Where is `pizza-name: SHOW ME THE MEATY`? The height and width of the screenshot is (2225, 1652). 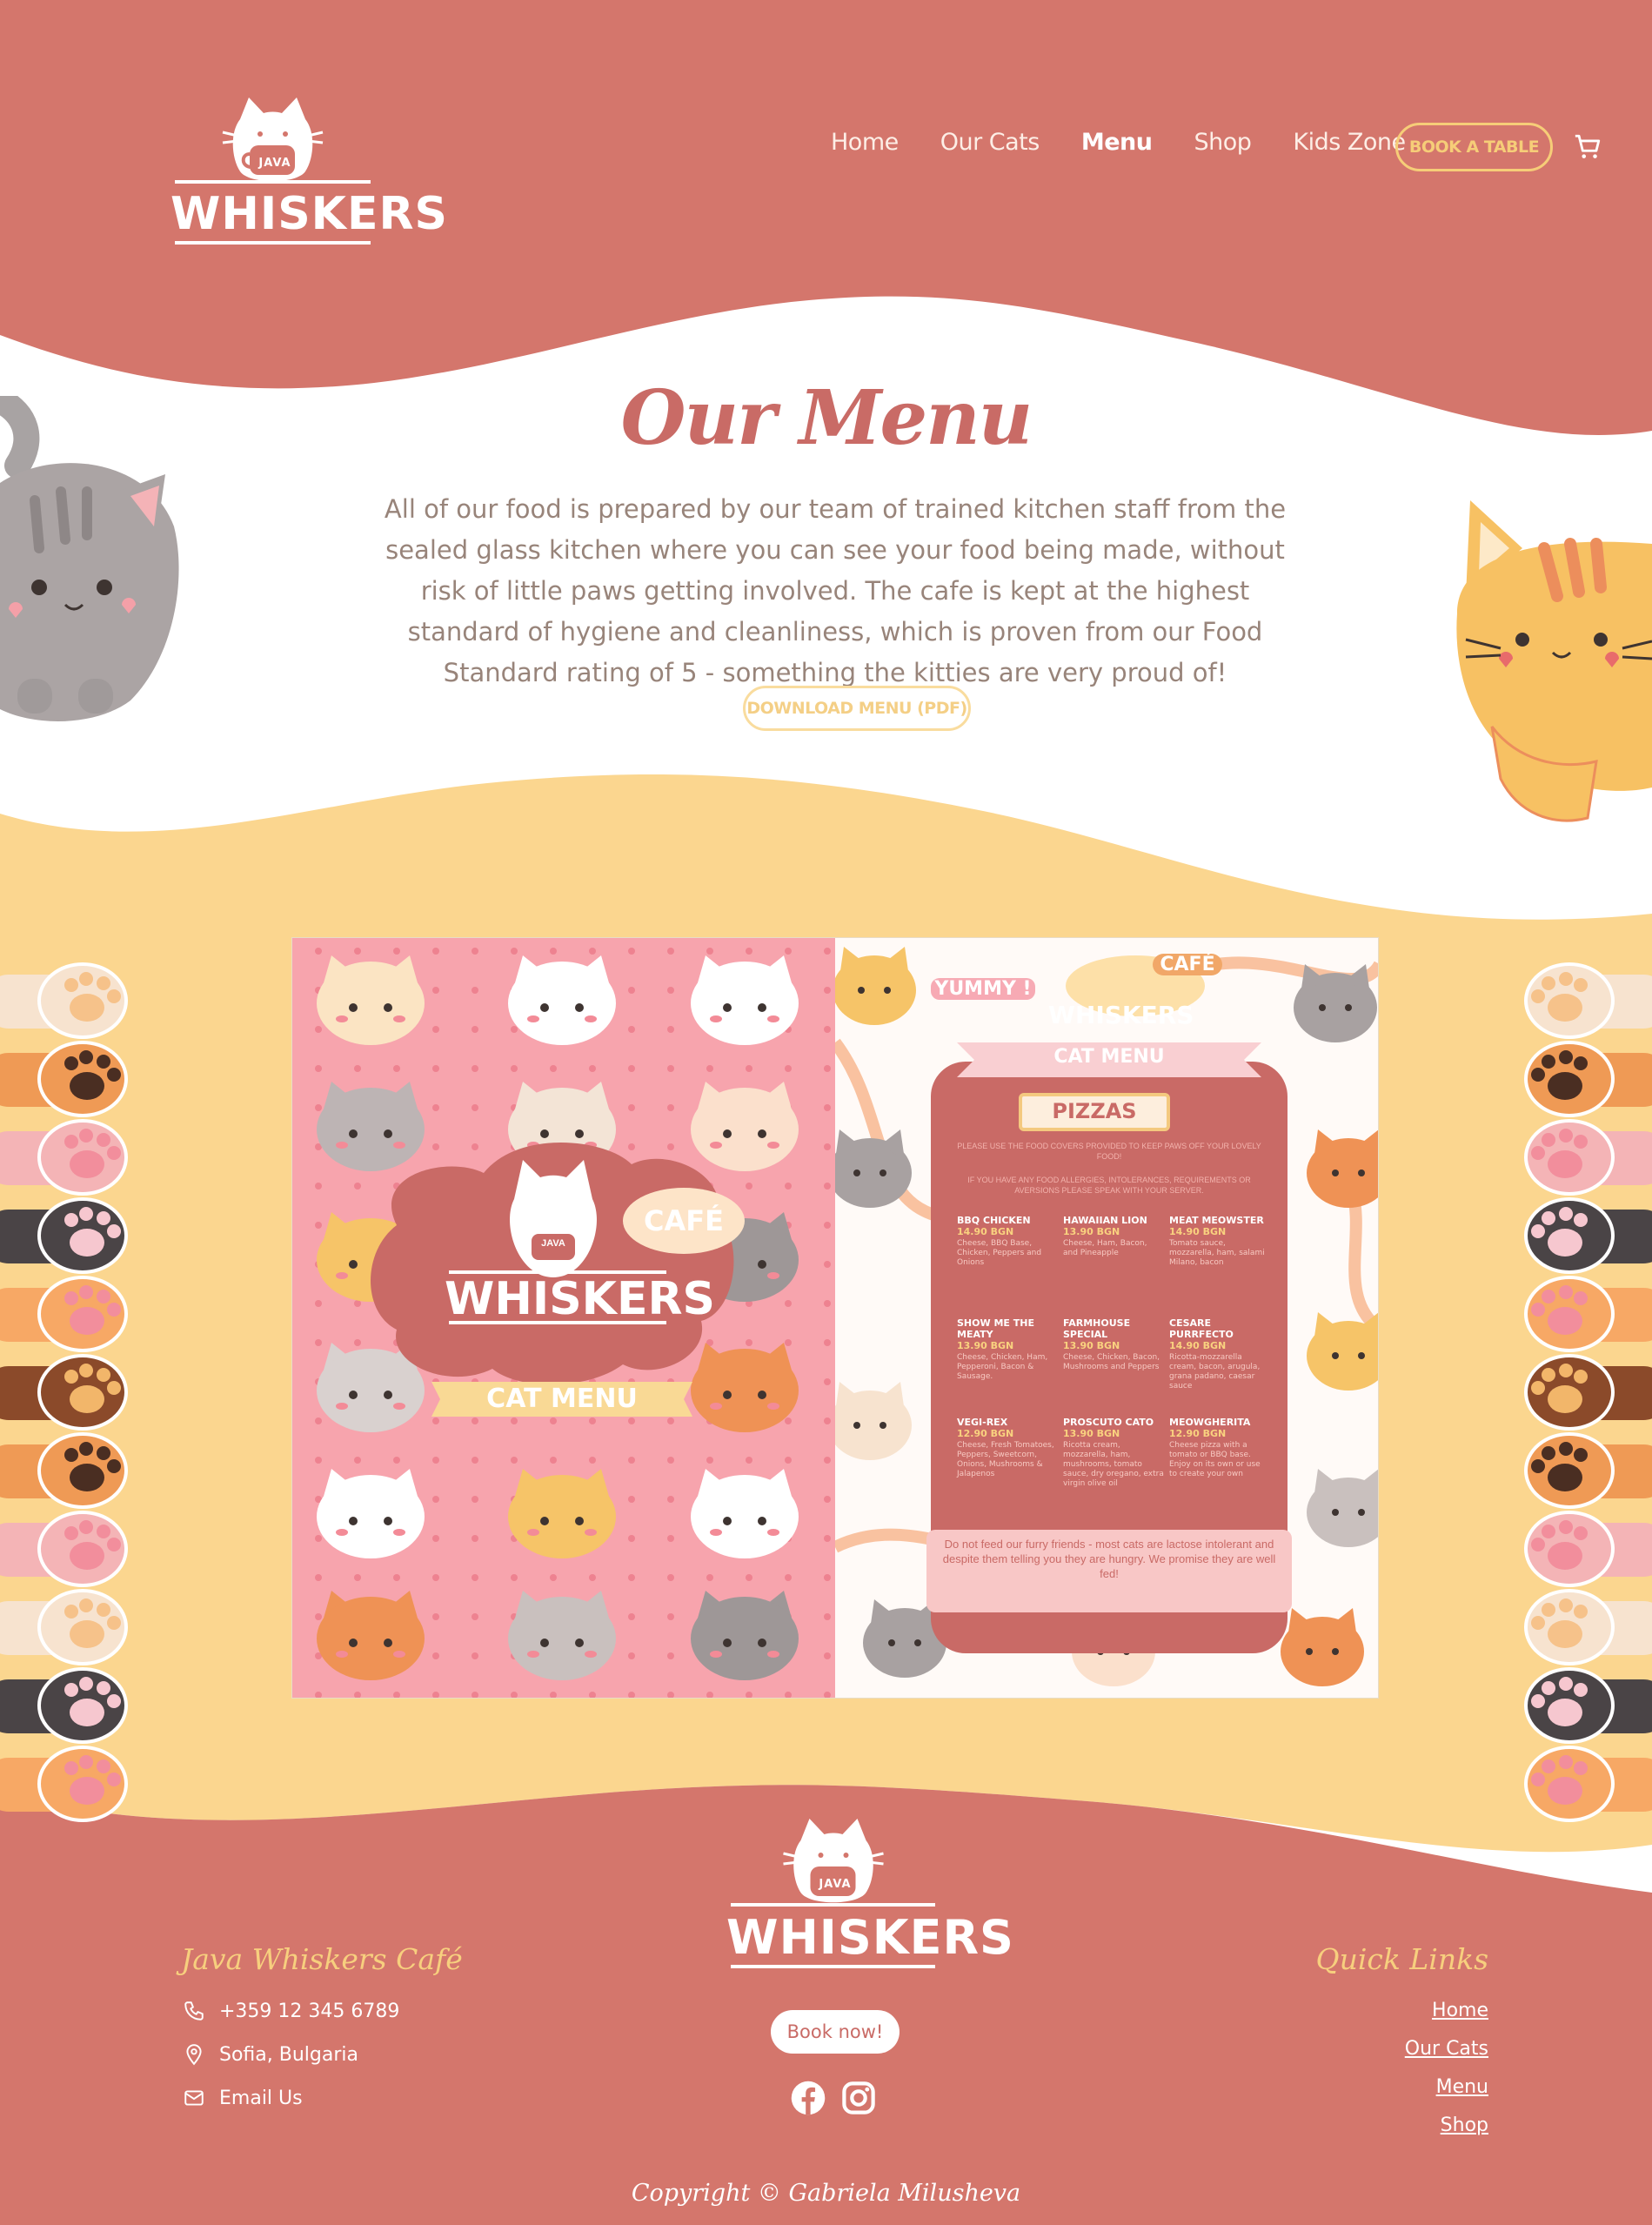 pizza-name: SHOW ME THE MEATY is located at coordinates (995, 1328).